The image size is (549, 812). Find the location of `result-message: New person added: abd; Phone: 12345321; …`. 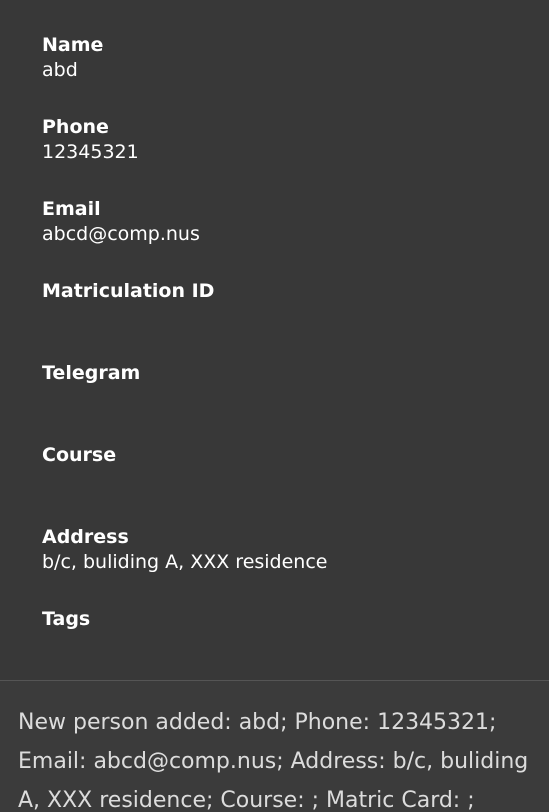

result-message: New person added: abd; Phone: 12345321; … is located at coordinates (277, 761).